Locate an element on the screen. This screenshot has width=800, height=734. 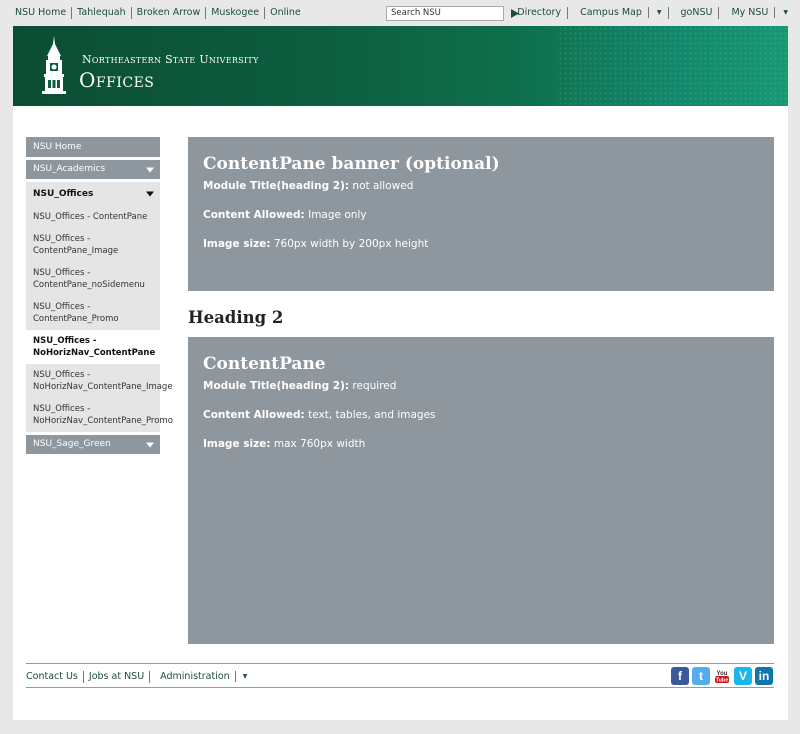
nav-nsu-home: NSU Home is located at coordinates (41, 13).